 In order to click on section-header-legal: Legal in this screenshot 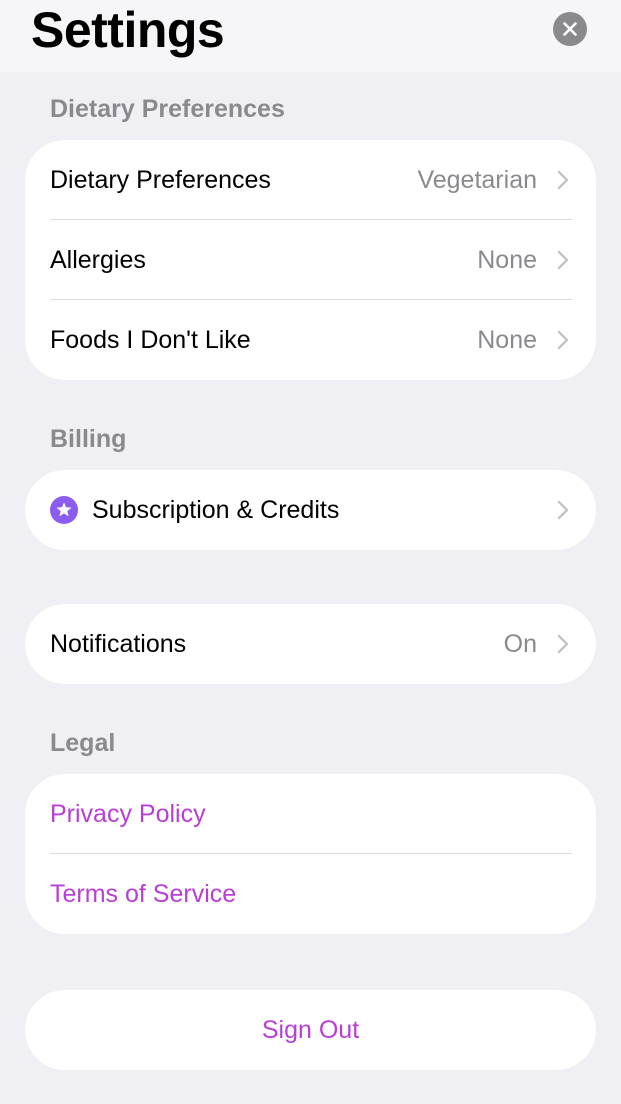, I will do `click(83, 743)`.